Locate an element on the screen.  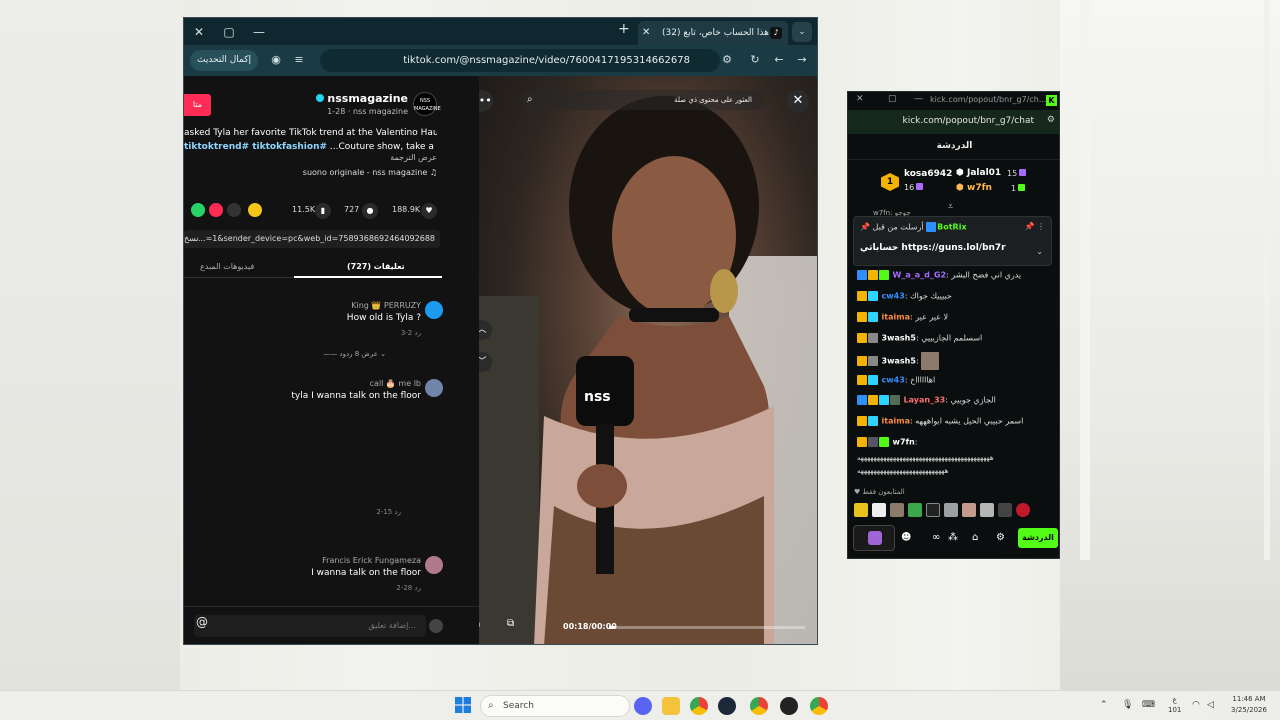
video-search-input: ⌕ العثور على محتوى ذي صلة is located at coordinates (642, 100).